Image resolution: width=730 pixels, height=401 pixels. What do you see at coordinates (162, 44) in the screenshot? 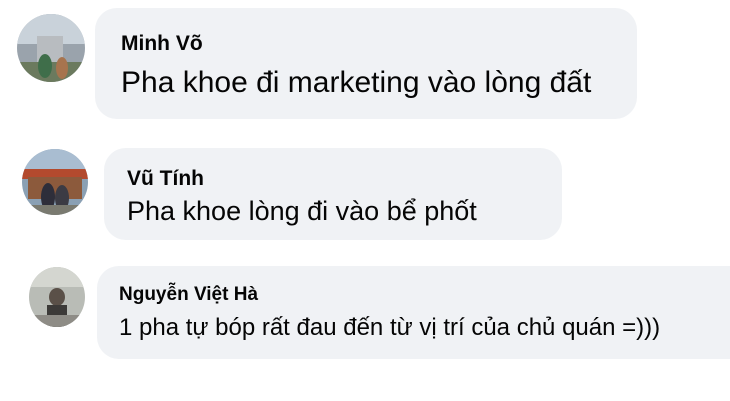
I see `comment-author: Minh Võ` at bounding box center [162, 44].